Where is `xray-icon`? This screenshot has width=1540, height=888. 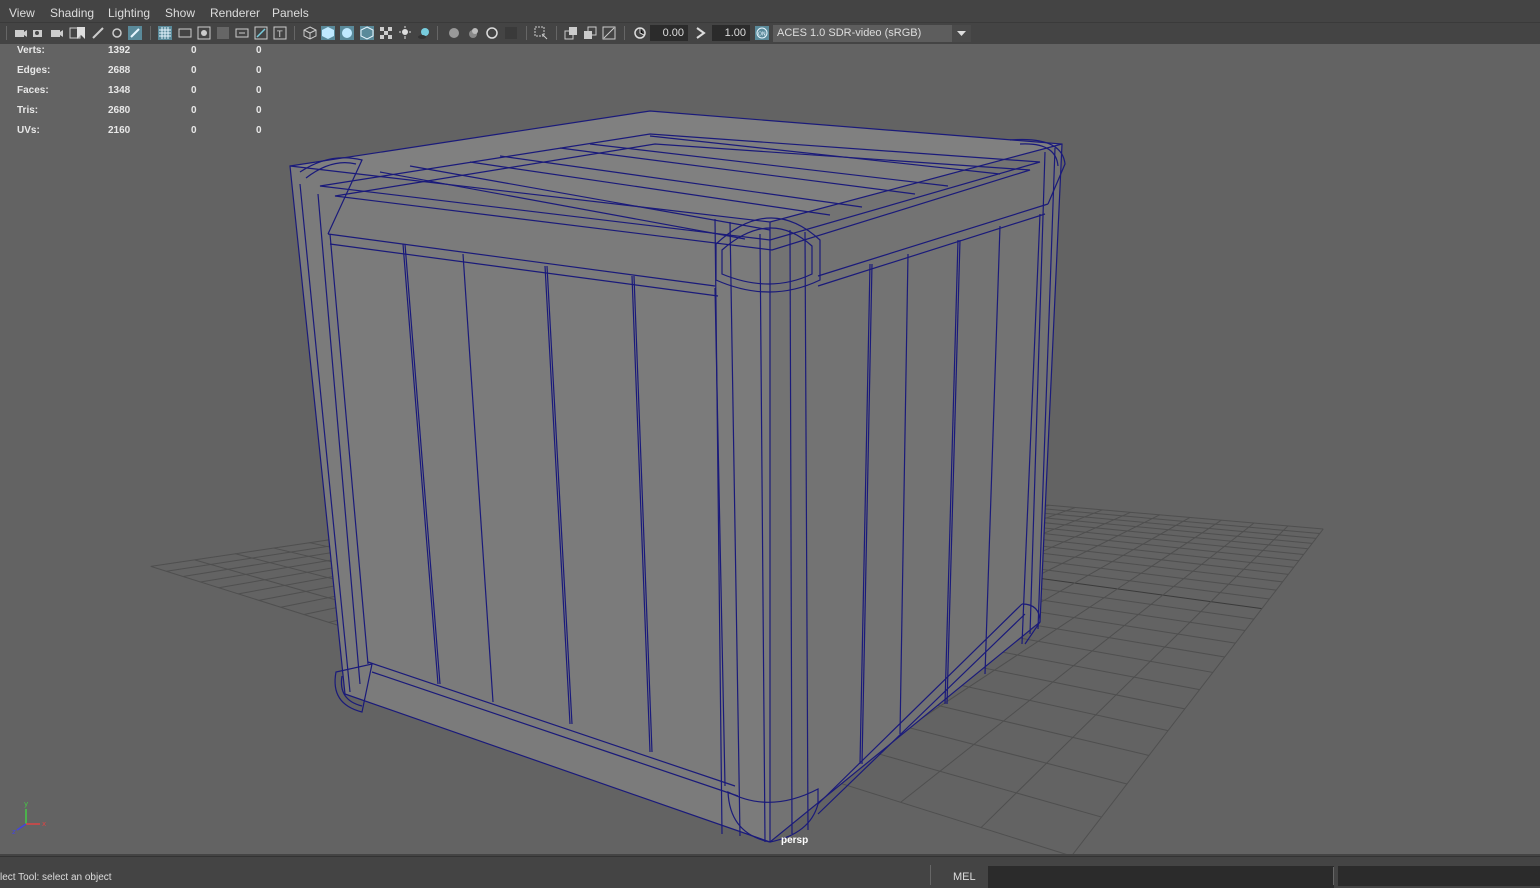 xray-icon is located at coordinates (454, 33).